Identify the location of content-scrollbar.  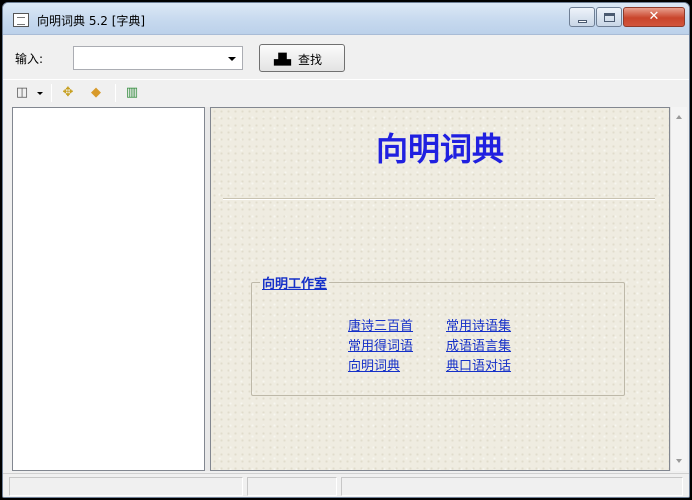
(678, 289).